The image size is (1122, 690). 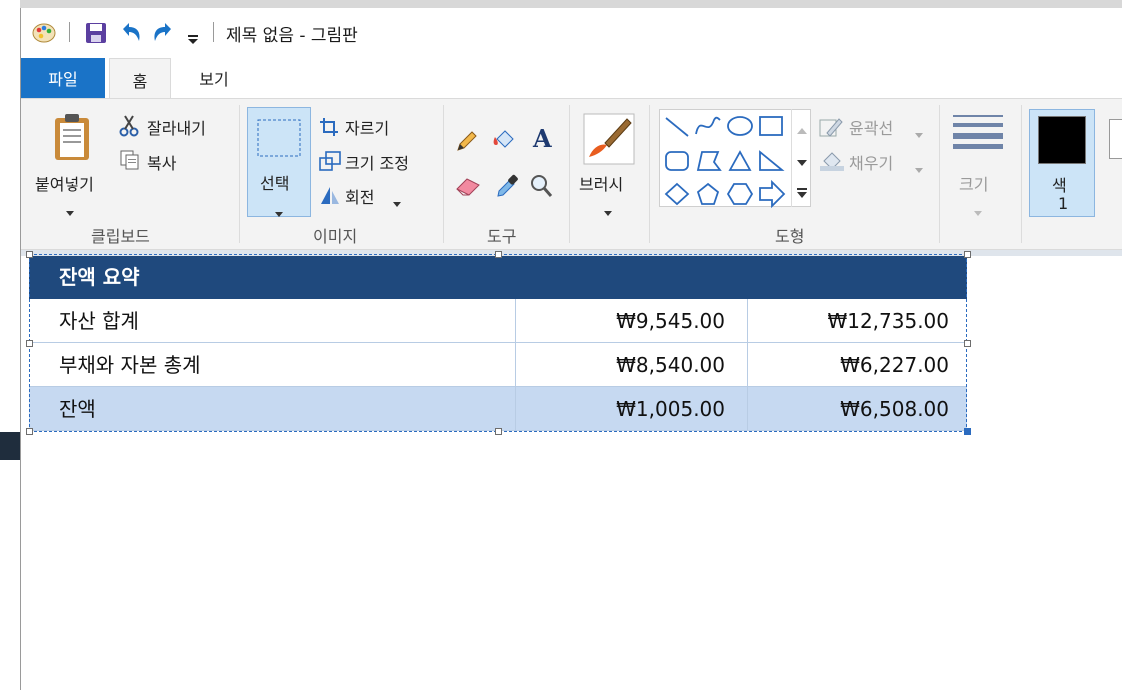 What do you see at coordinates (831, 130) in the screenshot?
I see `outline-pen-icon` at bounding box center [831, 130].